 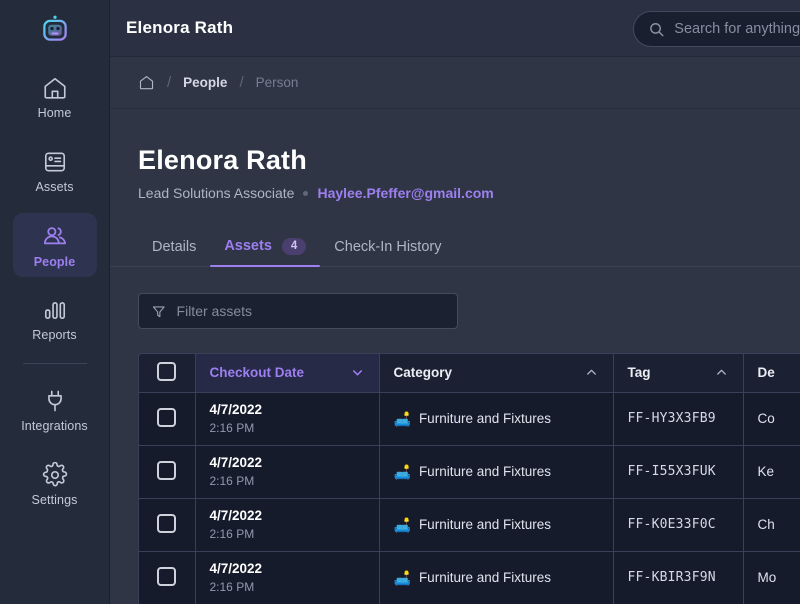 I want to click on sidebar-item-settings: Settings, so click(x=55, y=484).